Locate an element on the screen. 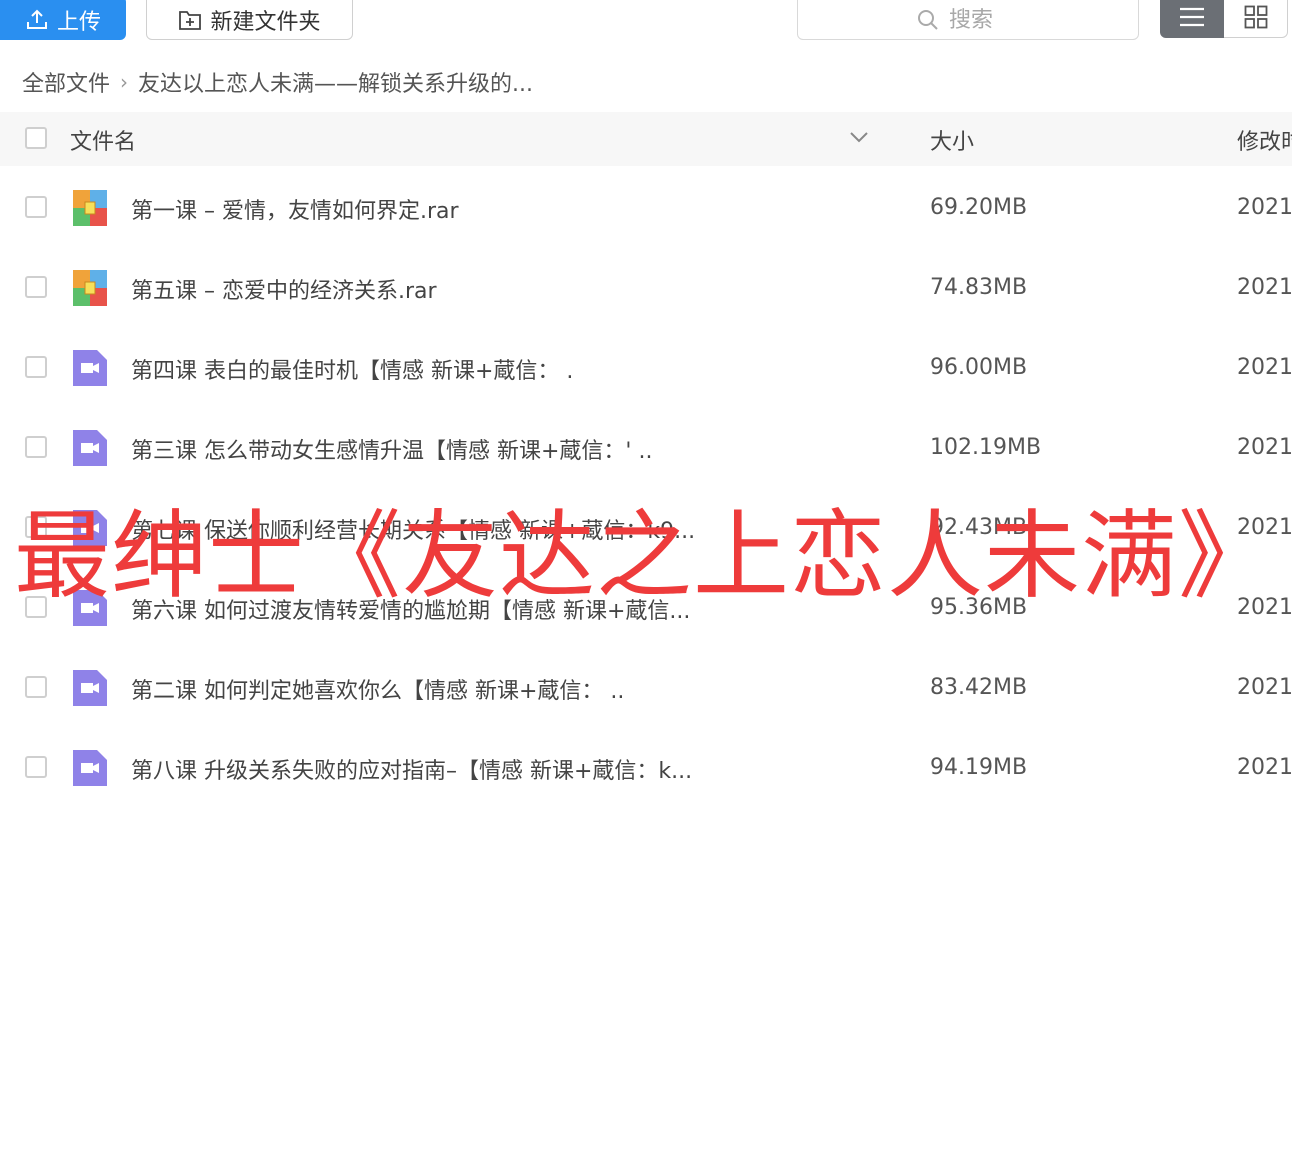 The image size is (1292, 1162). search-icon is located at coordinates (928, 20).